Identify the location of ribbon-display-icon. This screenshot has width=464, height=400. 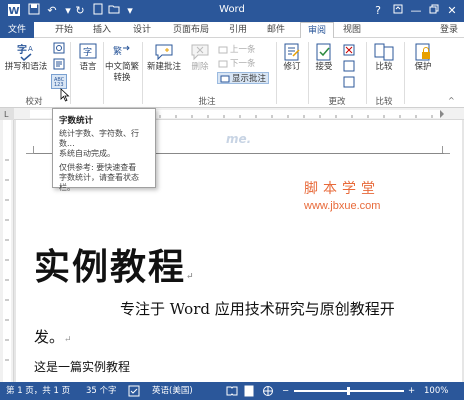
(398, 11).